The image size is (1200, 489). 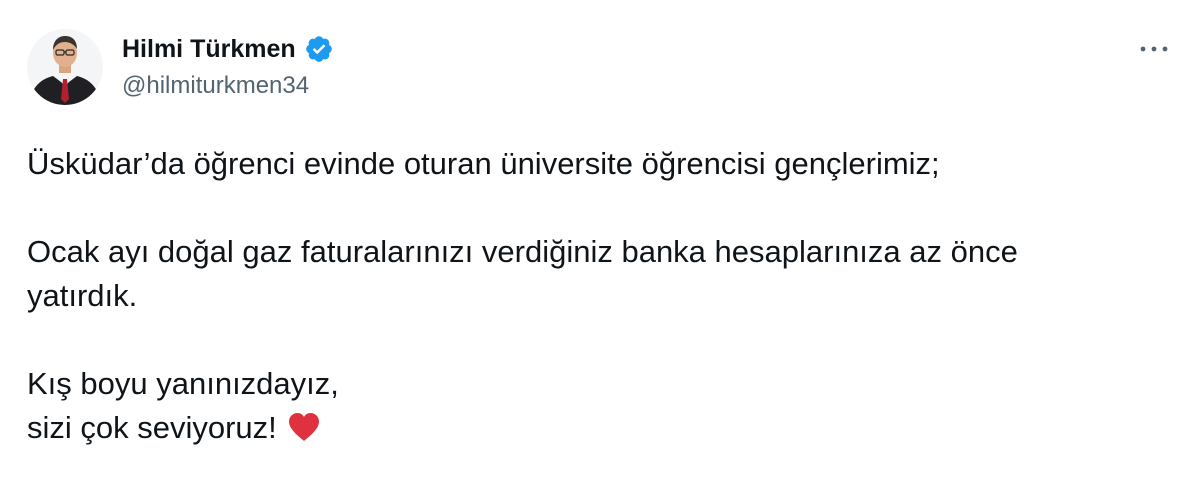 What do you see at coordinates (215, 86) in the screenshot?
I see `author-handle: @hilmiturkmen34` at bounding box center [215, 86].